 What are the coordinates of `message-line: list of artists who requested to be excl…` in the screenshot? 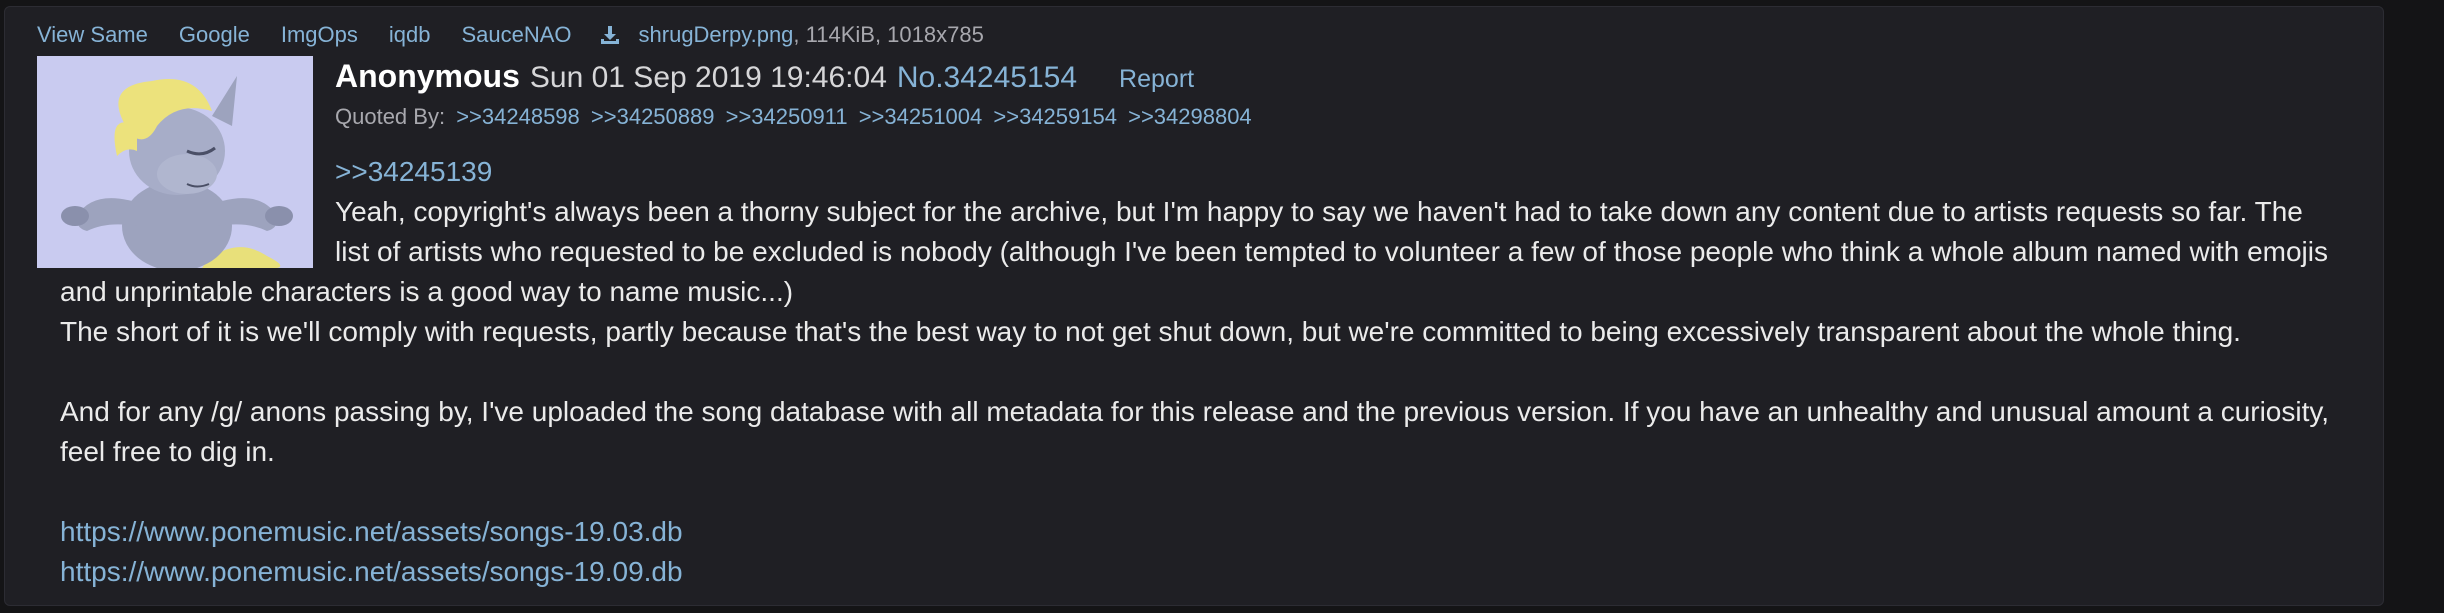 It's located at (1331, 251).